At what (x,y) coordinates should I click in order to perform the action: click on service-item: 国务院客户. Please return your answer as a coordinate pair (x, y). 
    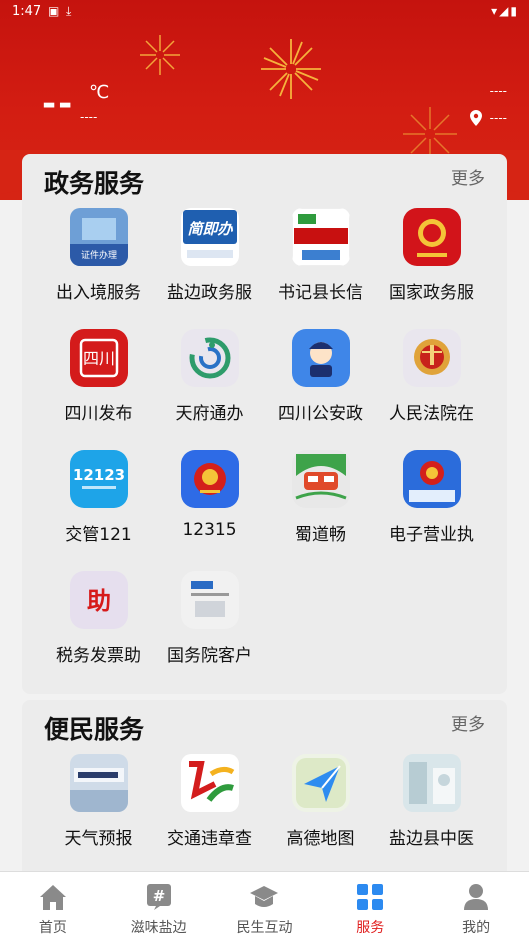
    Looking at the image, I should click on (209, 618).